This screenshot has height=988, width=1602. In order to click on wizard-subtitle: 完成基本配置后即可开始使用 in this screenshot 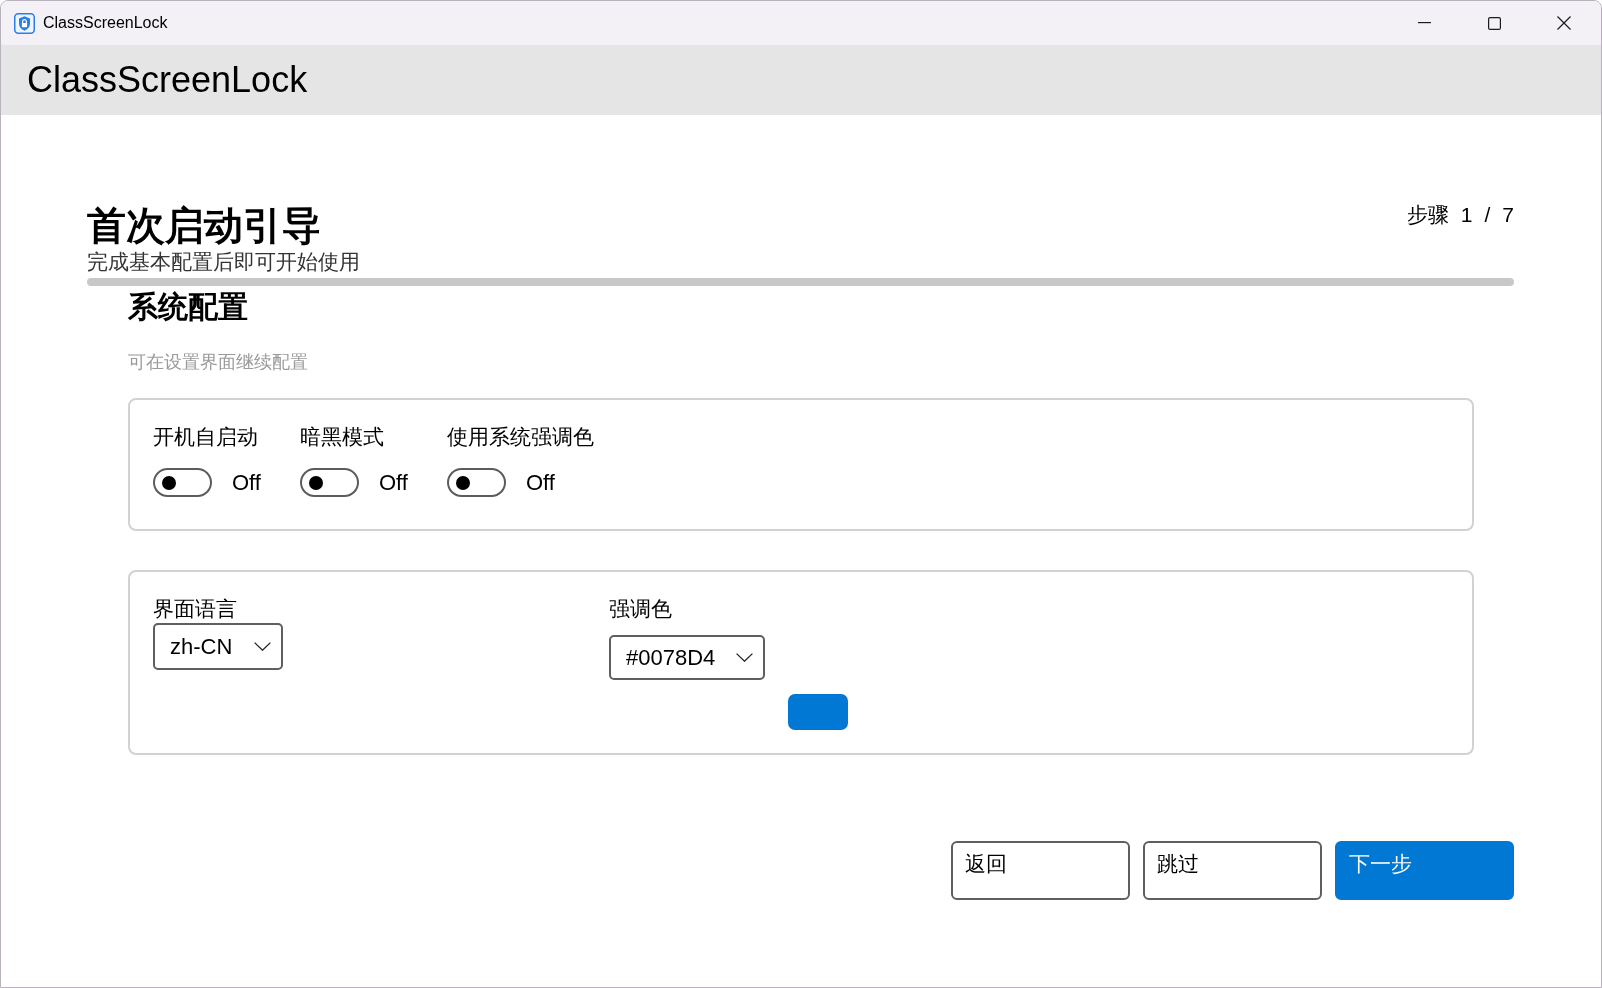, I will do `click(223, 262)`.